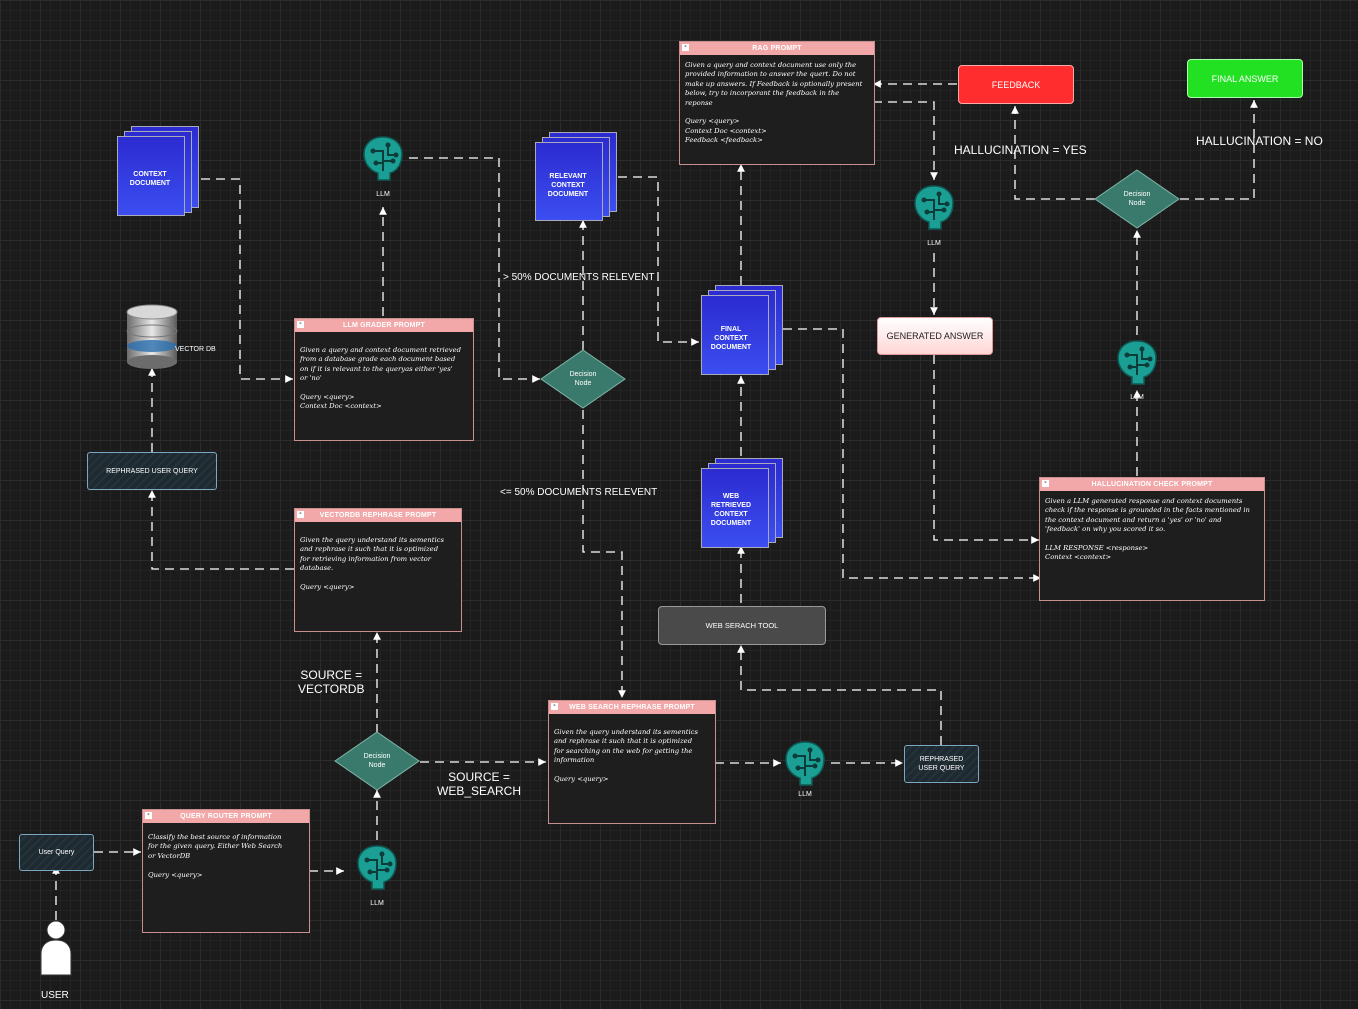  I want to click on vector-db-label: VECTOR DB, so click(195, 349).